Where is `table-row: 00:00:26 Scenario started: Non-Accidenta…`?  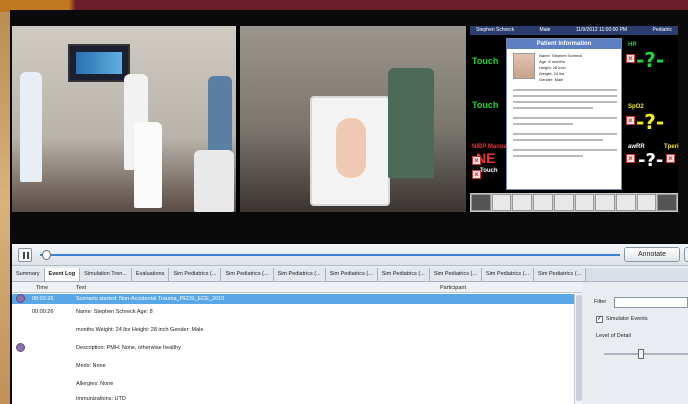 table-row: 00:00:26 Scenario started: Non-Accidenta… is located at coordinates (297, 299).